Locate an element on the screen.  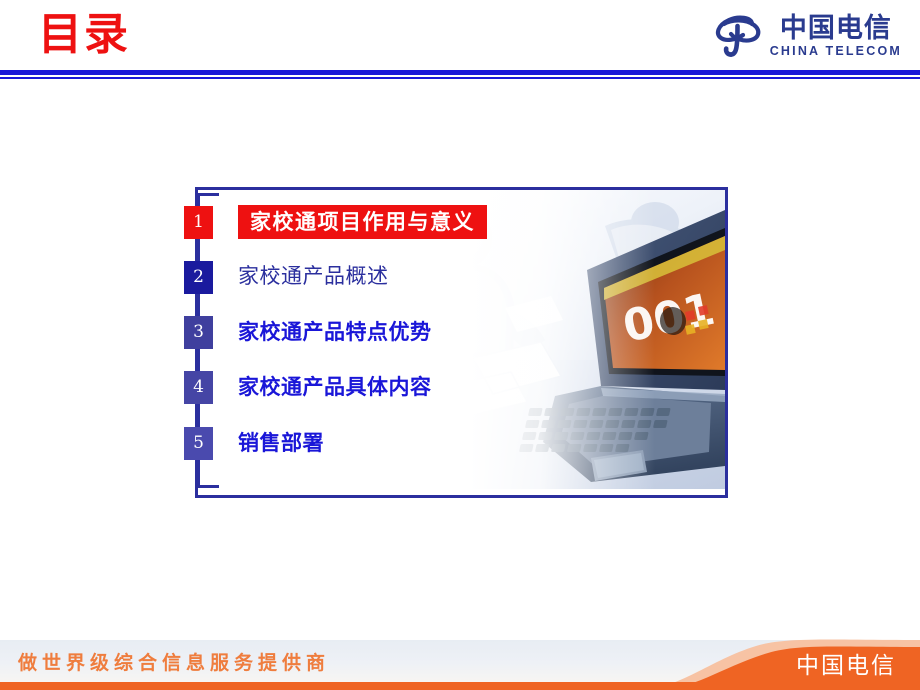
toc-number-1: 1 is located at coordinates (198, 222).